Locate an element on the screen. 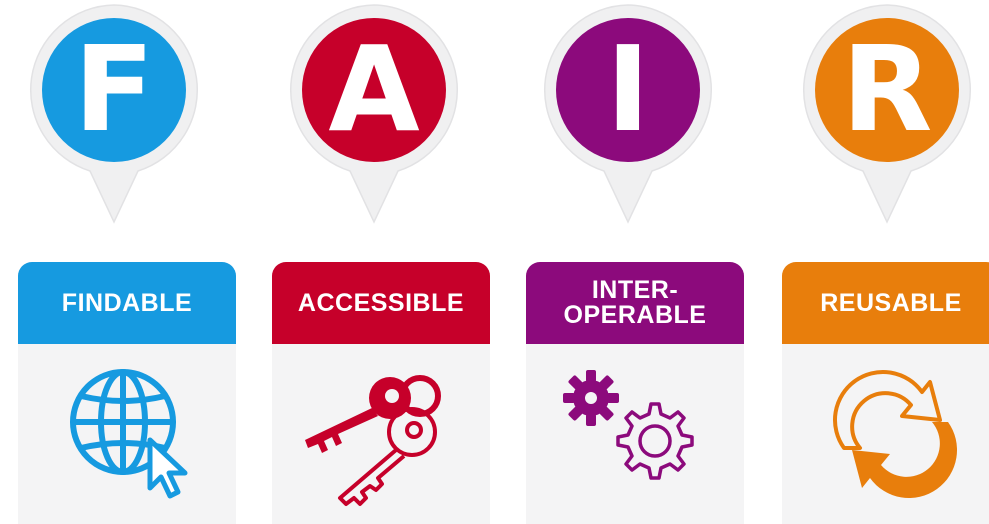  card-reusable: REUSABLE is located at coordinates (885, 393).